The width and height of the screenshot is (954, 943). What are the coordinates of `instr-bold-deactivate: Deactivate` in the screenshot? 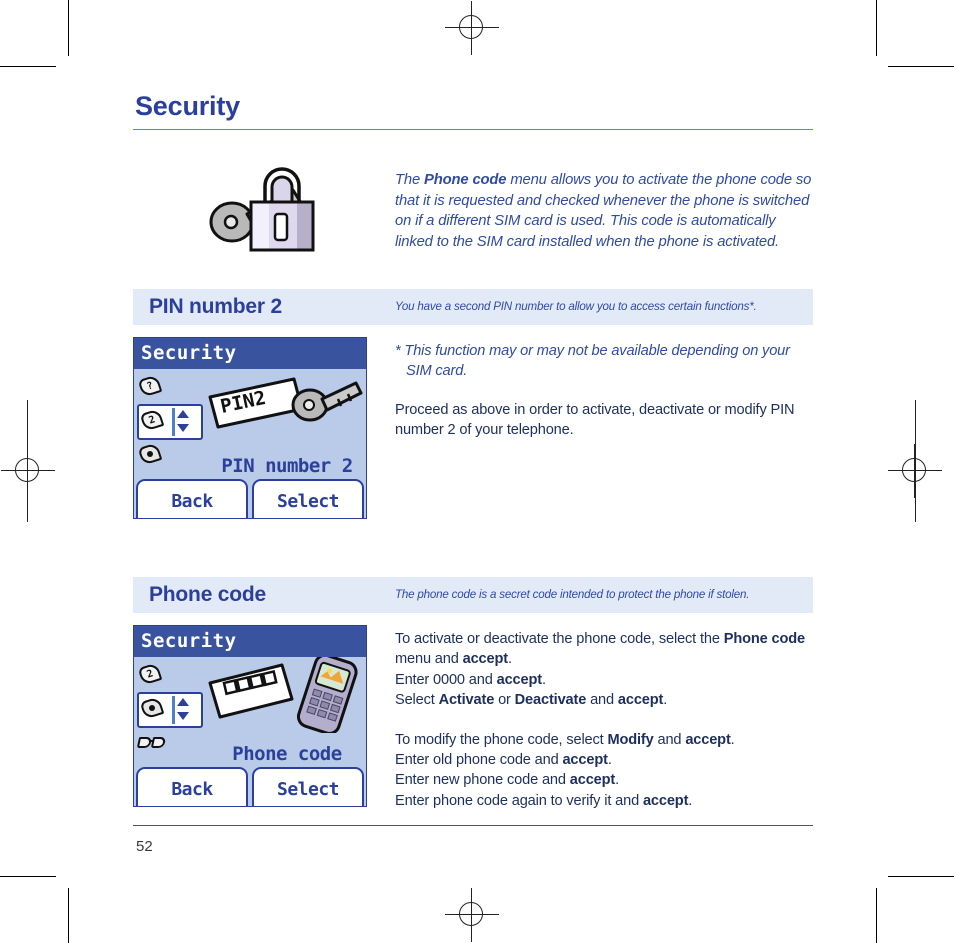 It's located at (550, 700).